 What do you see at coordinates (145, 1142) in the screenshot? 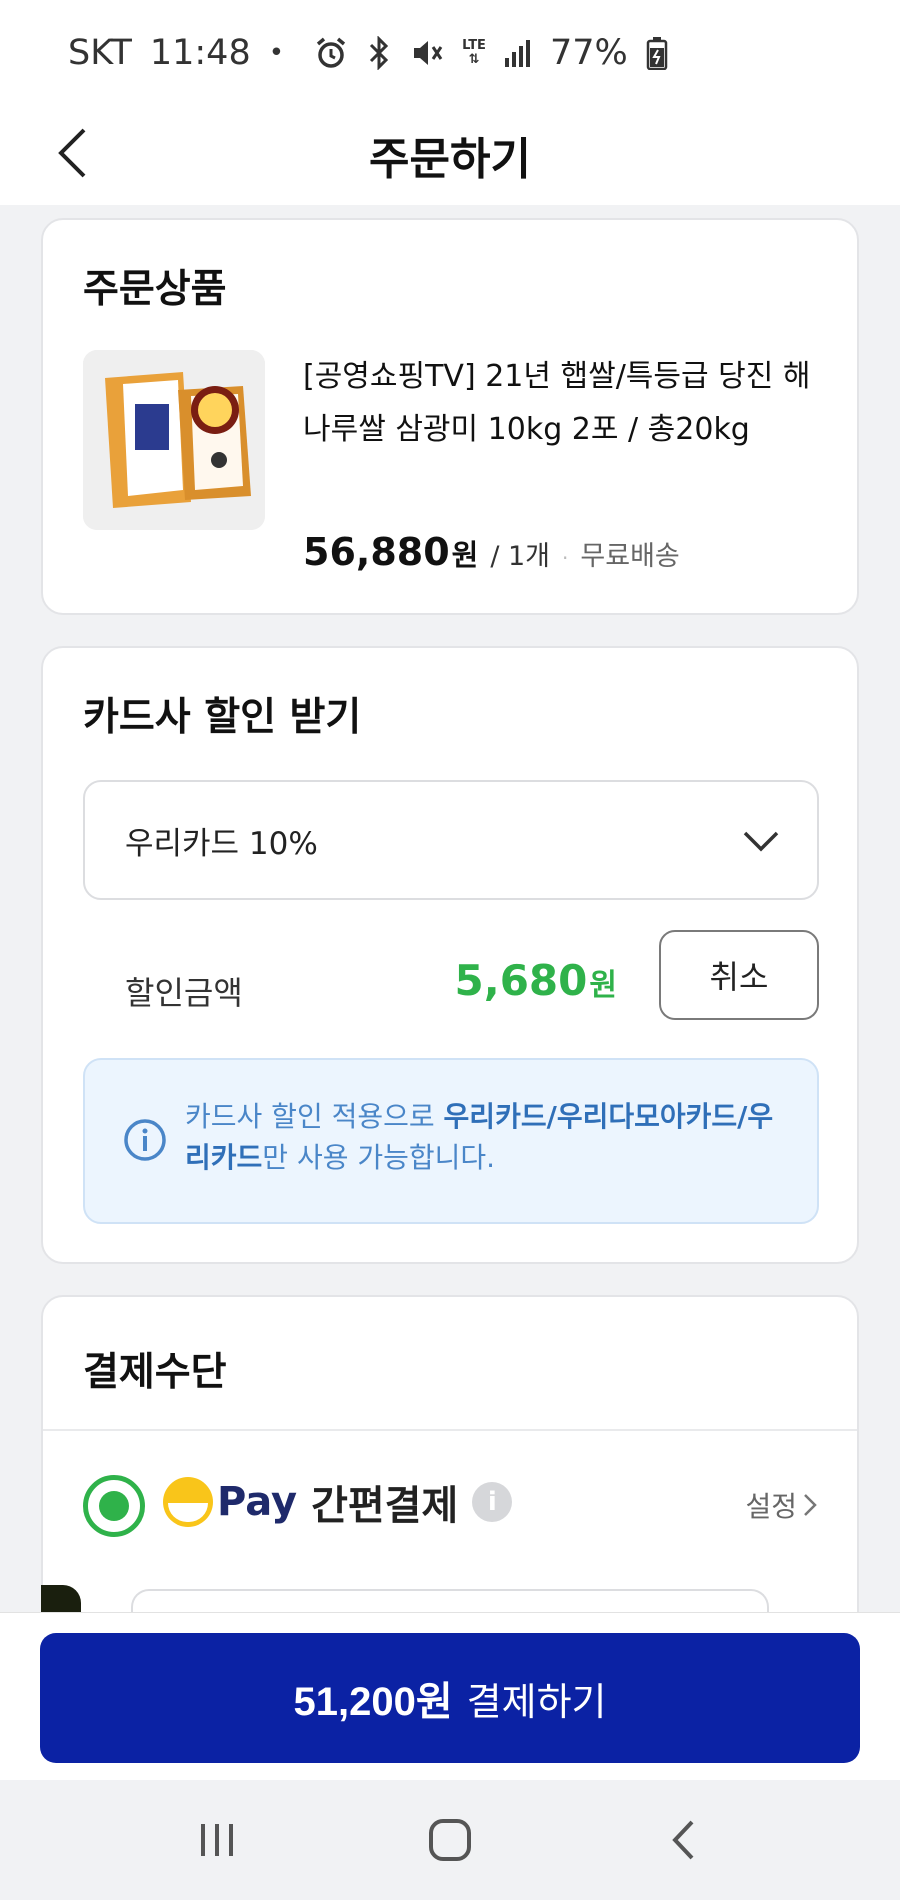
I see `info-icon` at bounding box center [145, 1142].